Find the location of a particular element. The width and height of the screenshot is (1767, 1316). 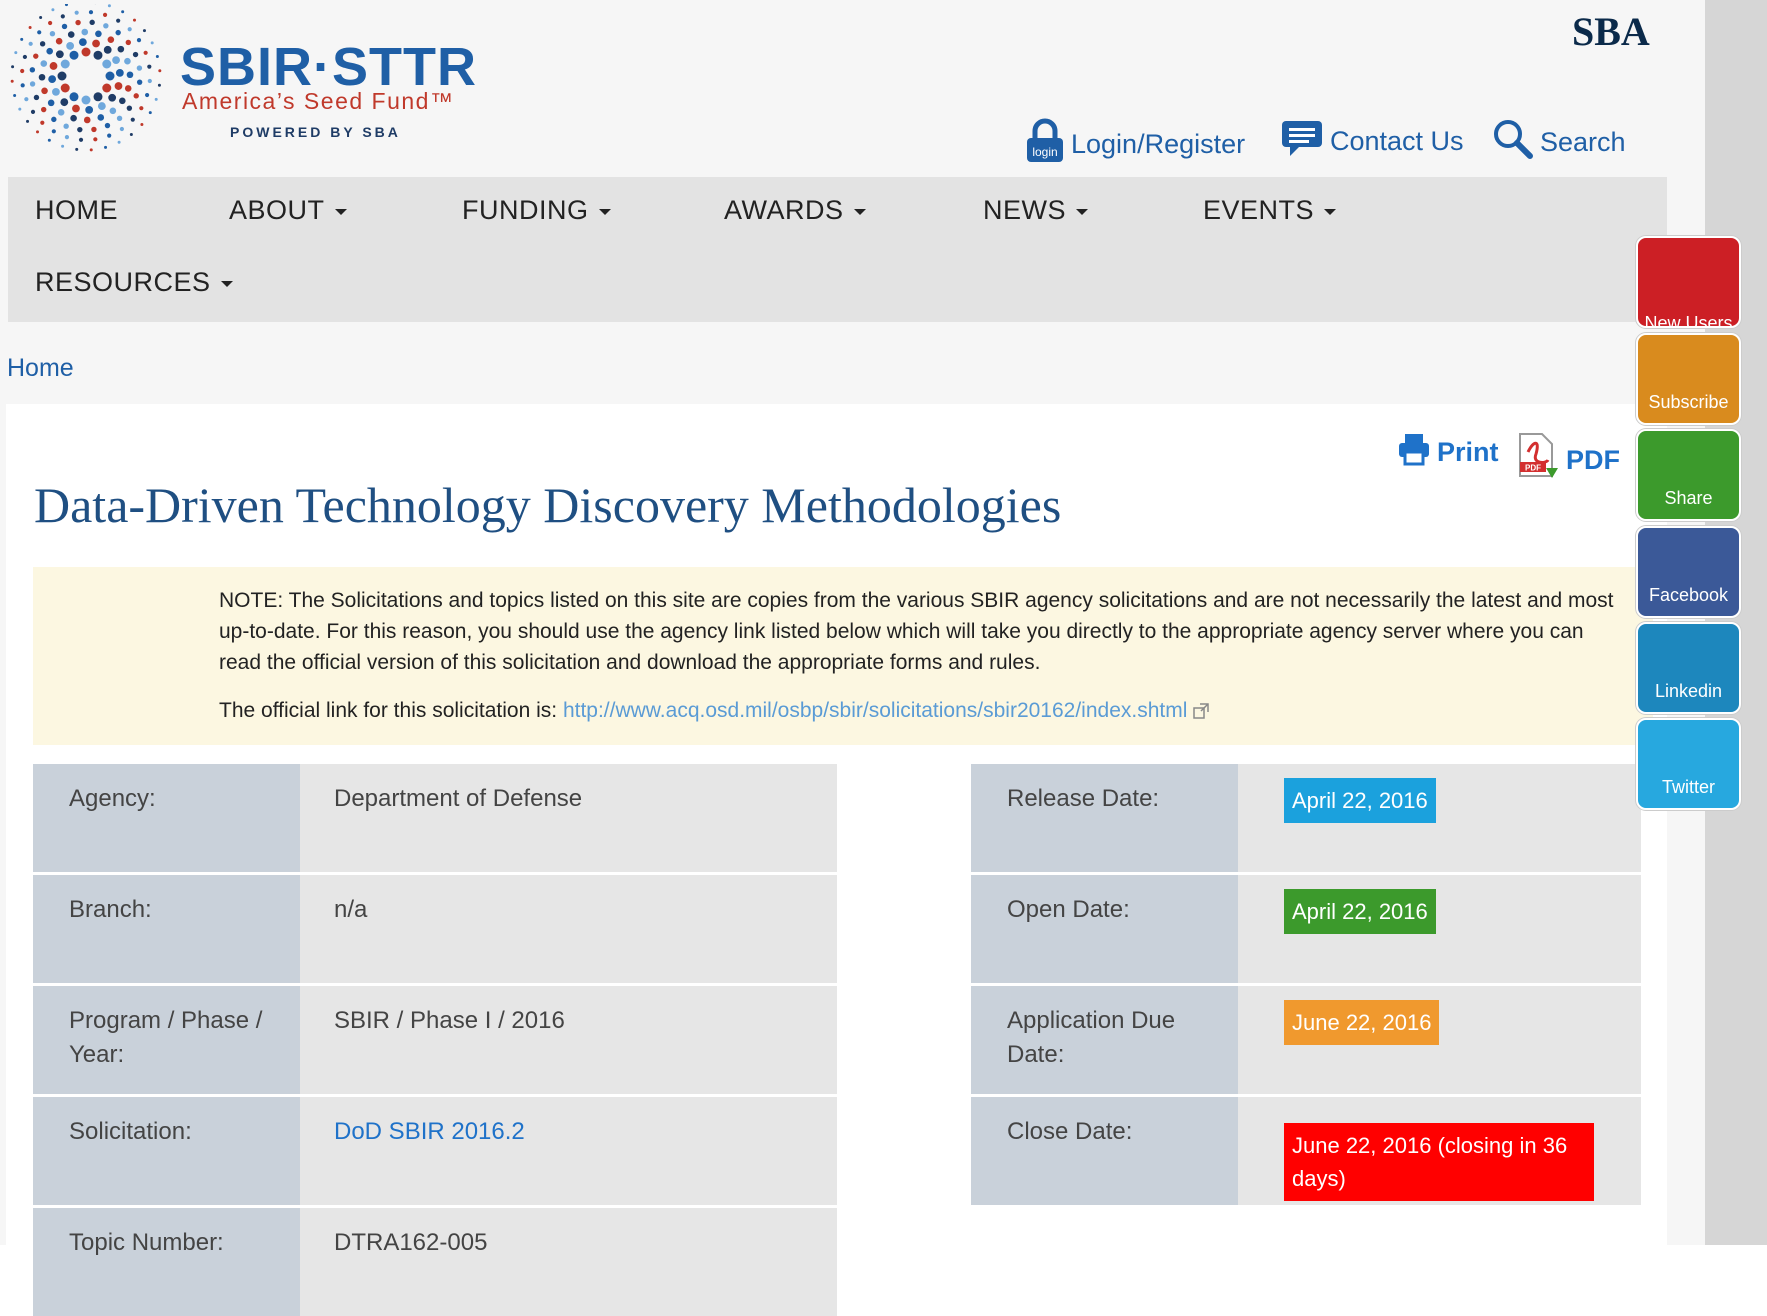

nav-resources-label: RESOURCES is located at coordinates (123, 282).